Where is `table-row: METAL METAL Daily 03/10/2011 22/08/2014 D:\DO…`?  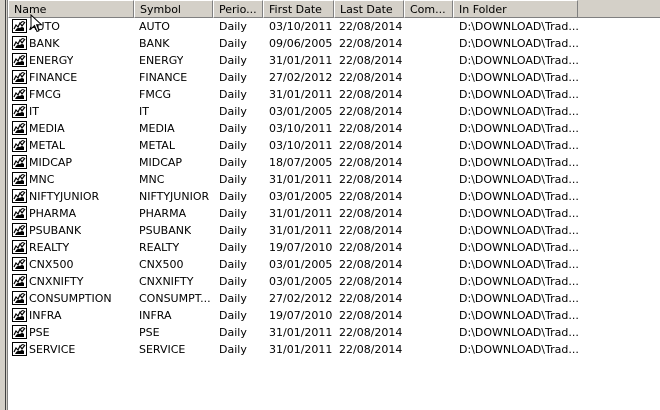 table-row: METAL METAL Daily 03/10/2011 22/08/2014 D:\DO… is located at coordinates (334, 145).